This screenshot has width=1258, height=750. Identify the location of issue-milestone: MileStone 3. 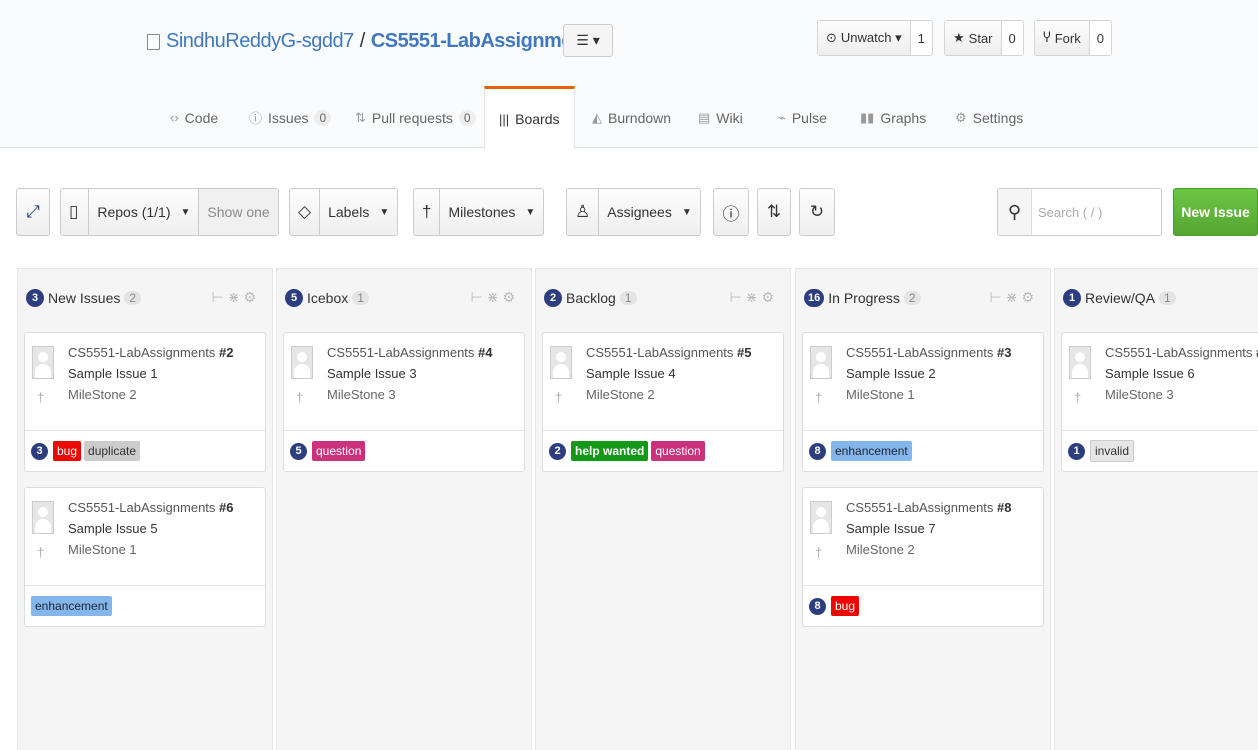
(361, 394).